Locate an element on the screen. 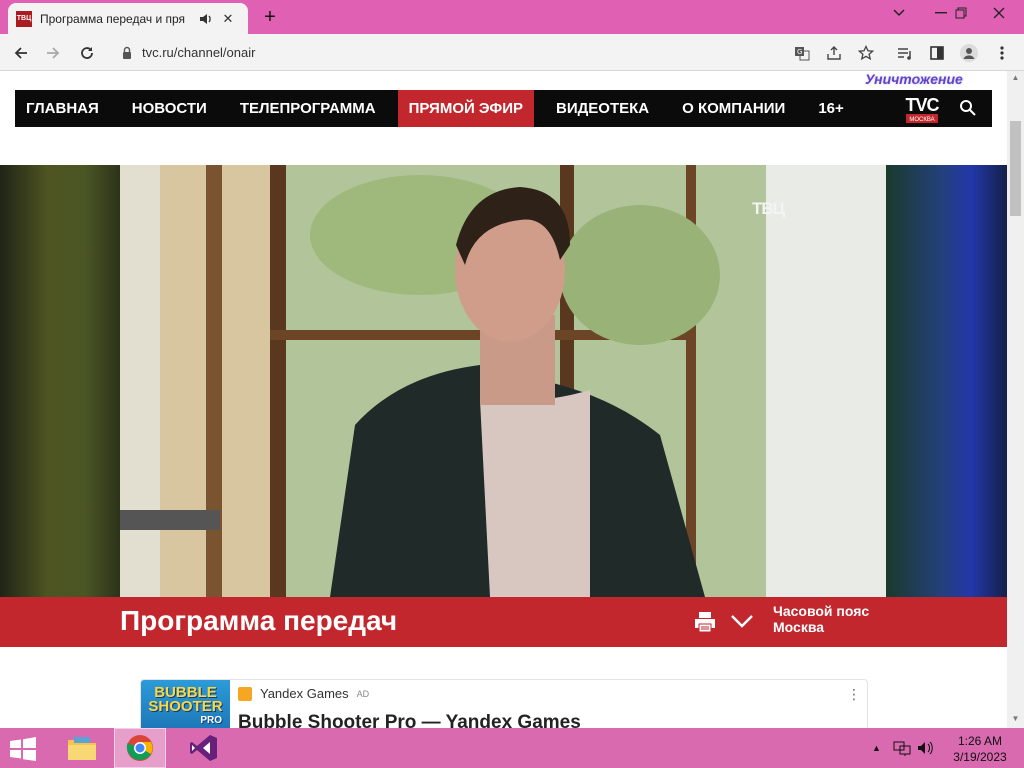 This screenshot has width=1024, height=768. tab-strip: ТВЦ Программа передач и пря ✕ + is located at coordinates (512, 17).